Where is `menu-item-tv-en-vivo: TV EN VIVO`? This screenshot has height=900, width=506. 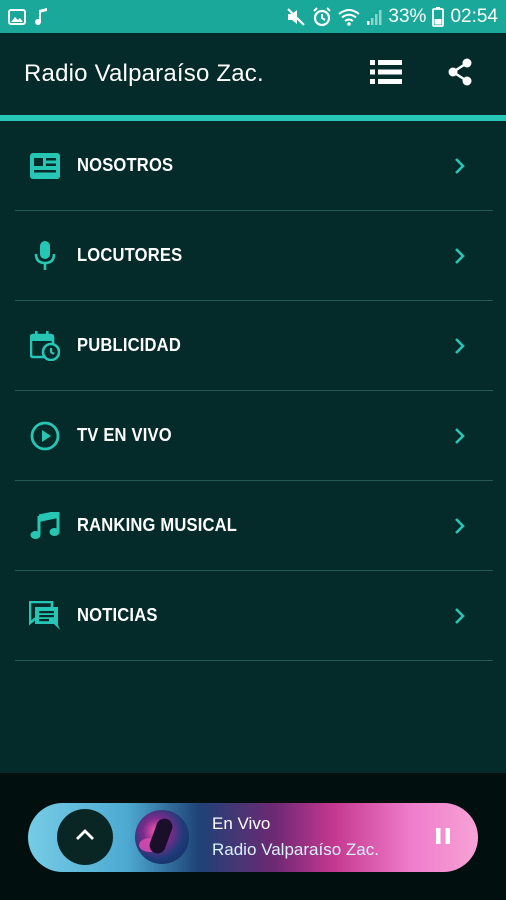 menu-item-tv-en-vivo: TV EN VIVO is located at coordinates (254, 436).